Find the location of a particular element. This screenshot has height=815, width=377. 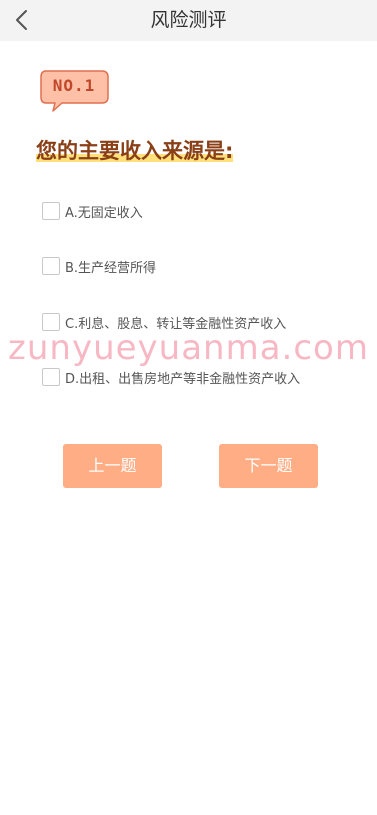

question-block: 您的主要收入来源是: is located at coordinates (135, 150).